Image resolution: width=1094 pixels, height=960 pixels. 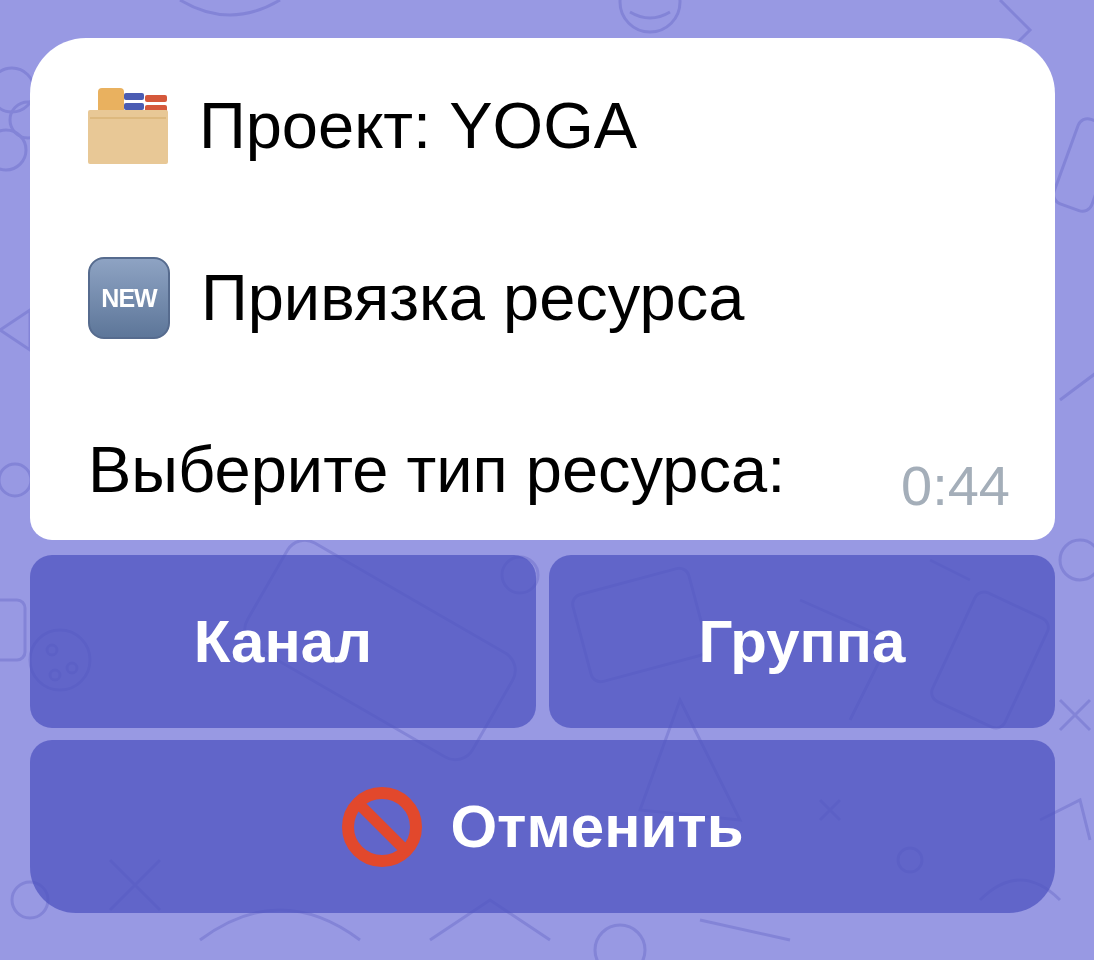 What do you see at coordinates (473, 298) in the screenshot?
I see `message-text: Привязка ресурса` at bounding box center [473, 298].